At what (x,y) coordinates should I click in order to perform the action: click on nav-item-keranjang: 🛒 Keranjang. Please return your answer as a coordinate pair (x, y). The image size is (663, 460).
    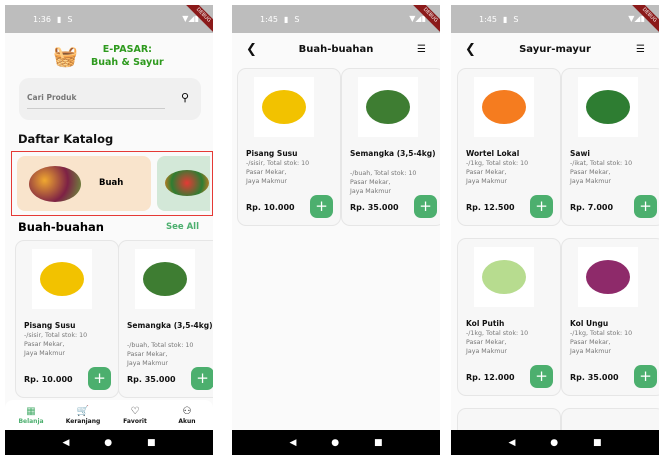
    Looking at the image, I should click on (83, 415).